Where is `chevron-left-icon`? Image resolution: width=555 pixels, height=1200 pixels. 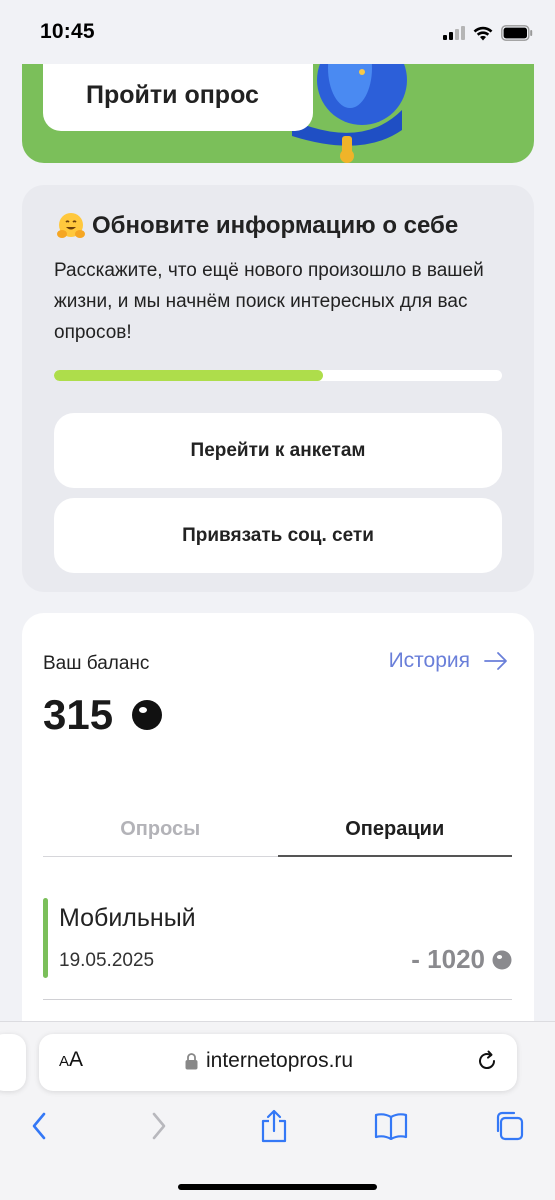
chevron-left-icon is located at coordinates (39, 1126).